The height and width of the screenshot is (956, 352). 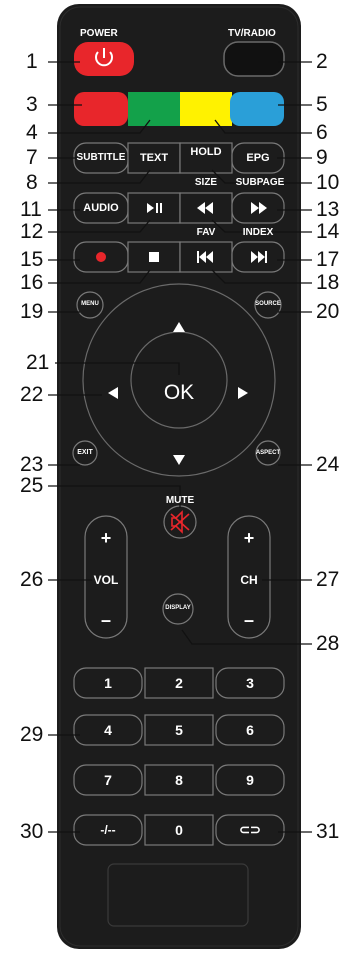 I want to click on callout-20: 20, so click(x=328, y=311).